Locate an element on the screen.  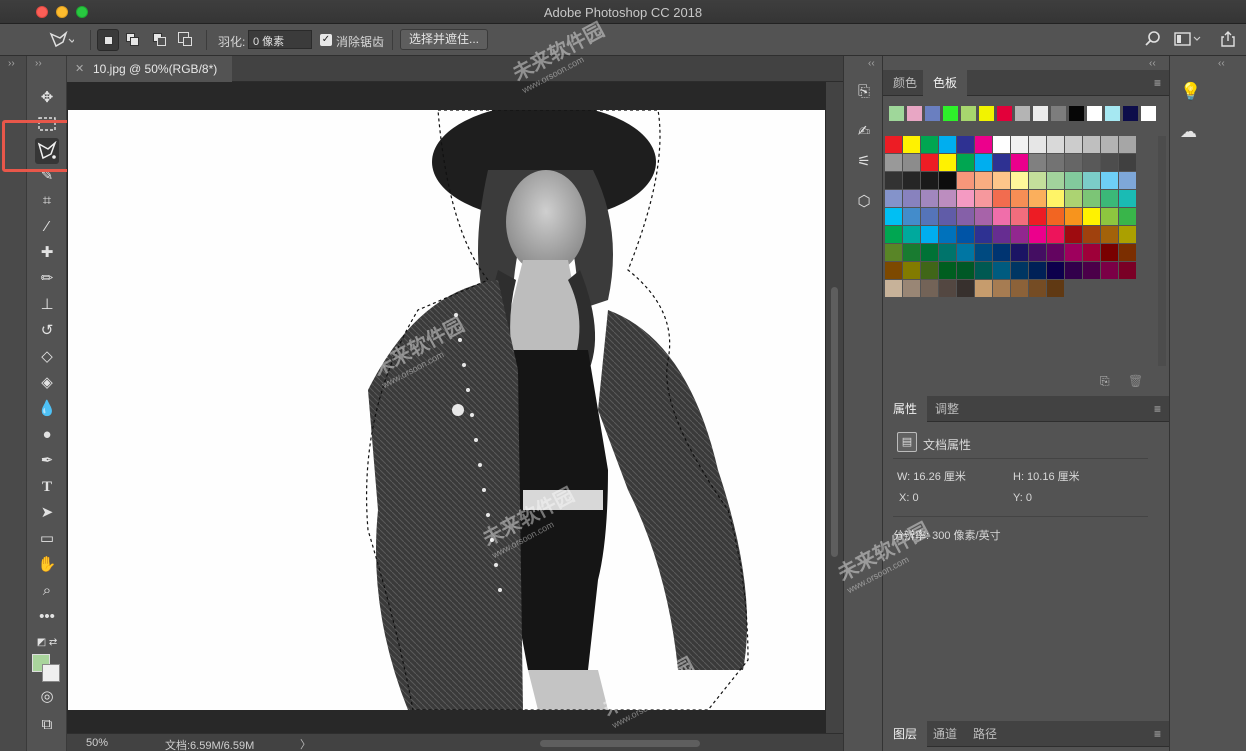
panels-collapse-icon: ‹‹ is located at coordinates (1152, 63).